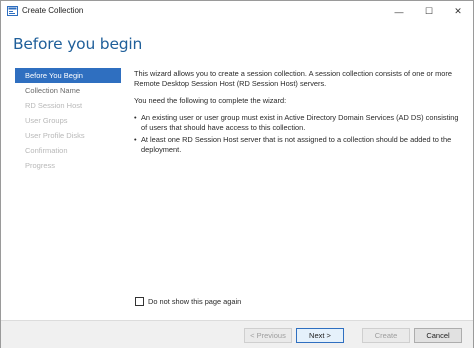 The width and height of the screenshot is (474, 348). Describe the element at coordinates (68, 75) in the screenshot. I see `nav-item-before-you-begin: Before You Begin` at that location.